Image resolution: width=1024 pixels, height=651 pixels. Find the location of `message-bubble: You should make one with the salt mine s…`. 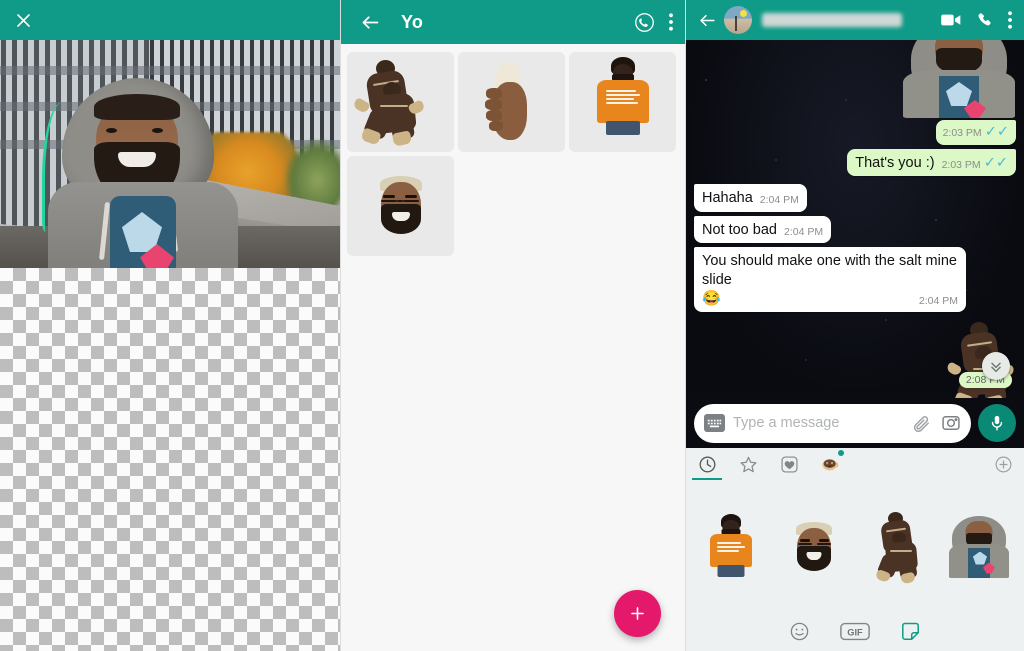

message-bubble: You should make one with the salt mine s… is located at coordinates (830, 280).